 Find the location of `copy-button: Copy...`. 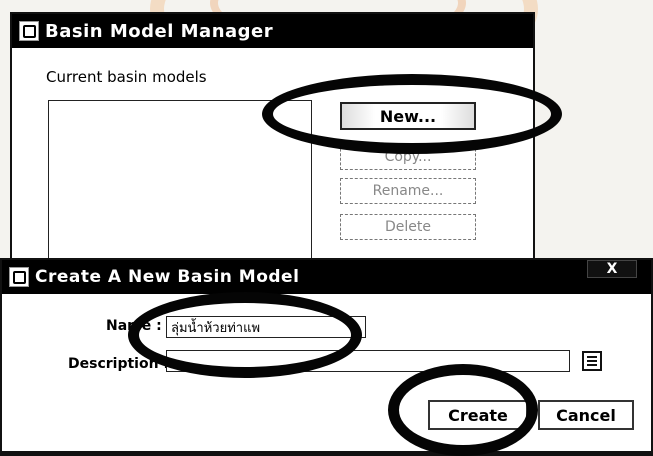

copy-button: Copy... is located at coordinates (408, 157).